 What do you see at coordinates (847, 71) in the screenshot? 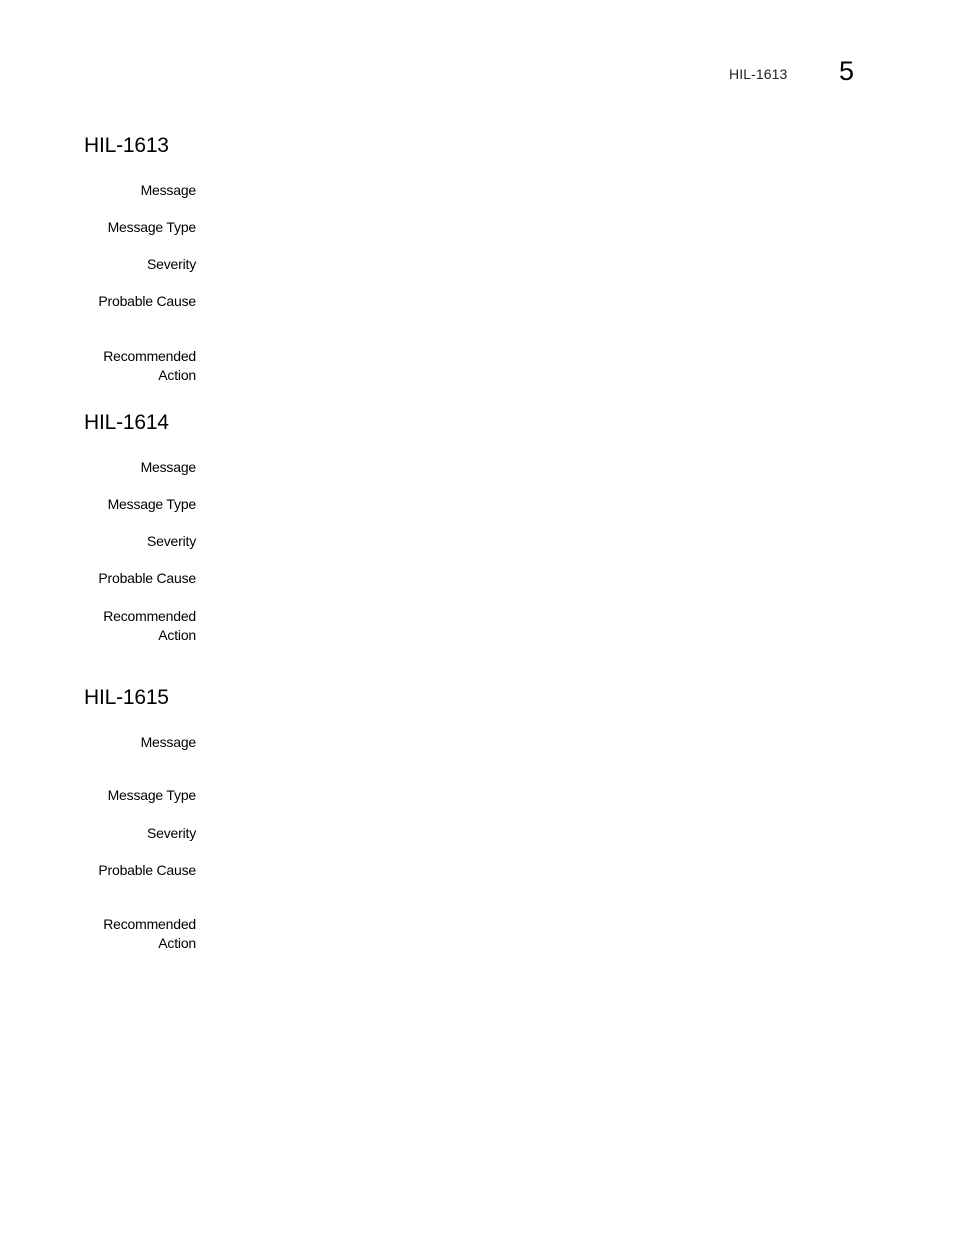
I see `chapter-number: 5` at bounding box center [847, 71].